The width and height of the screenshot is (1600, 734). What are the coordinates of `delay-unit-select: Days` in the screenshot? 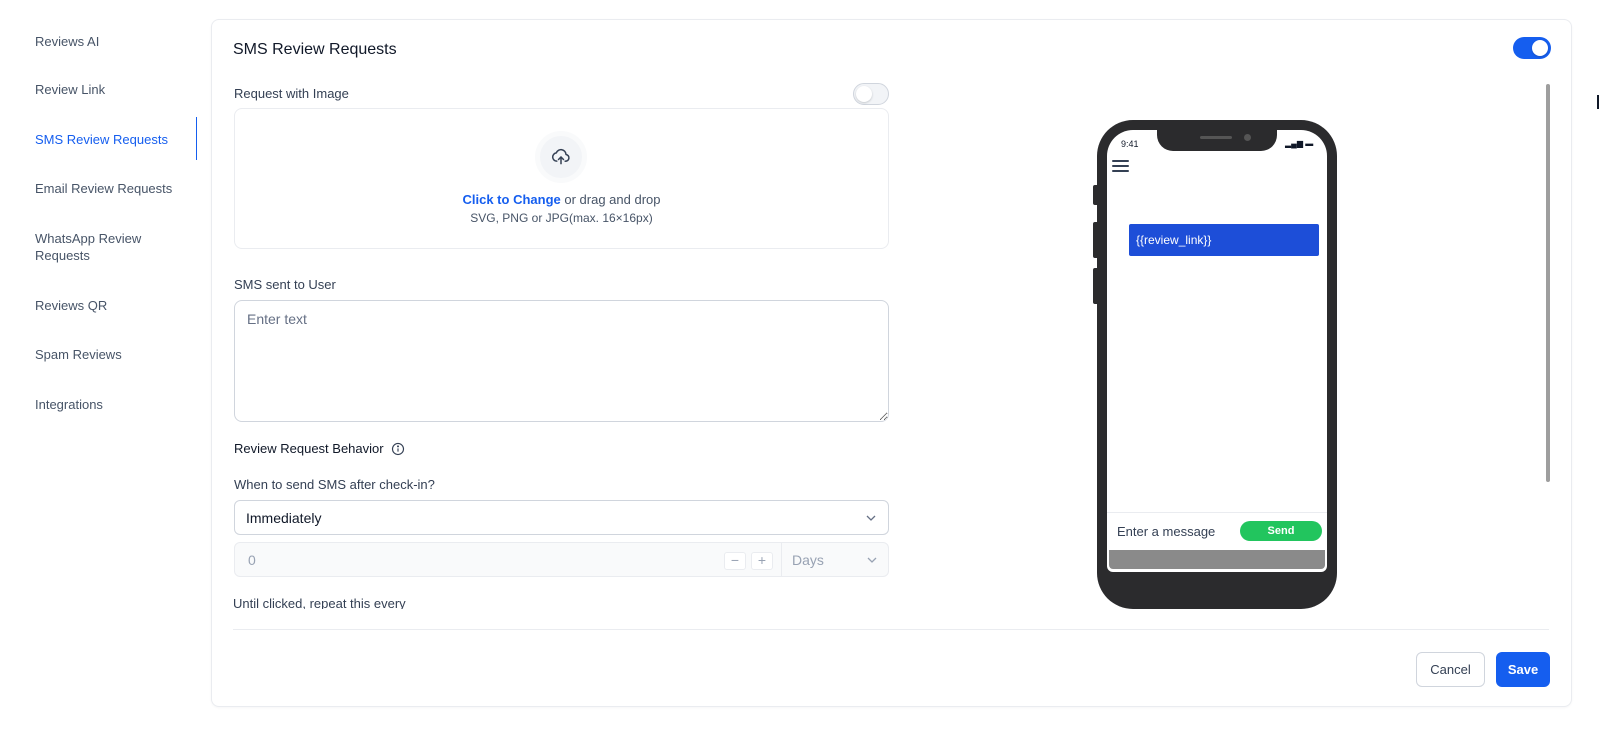 It's located at (835, 559).